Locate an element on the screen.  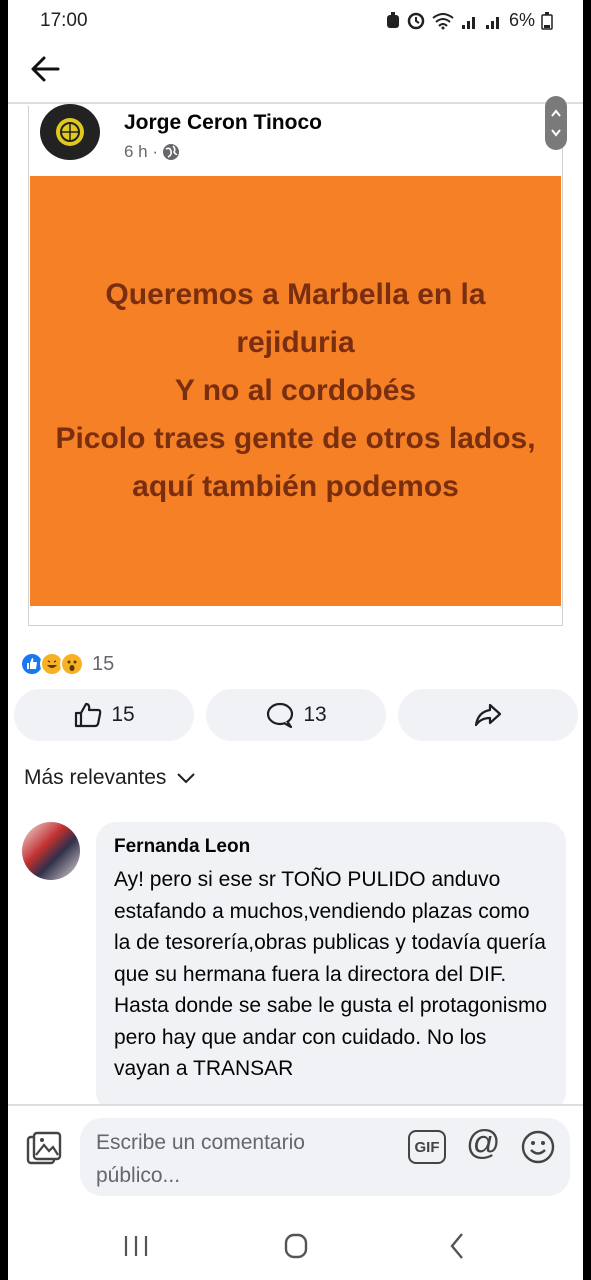
recent-apps-icon is located at coordinates (136, 1246).